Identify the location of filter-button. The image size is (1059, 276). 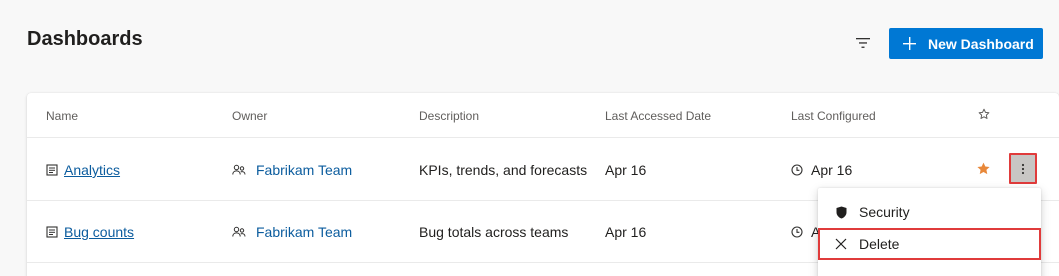
(863, 43).